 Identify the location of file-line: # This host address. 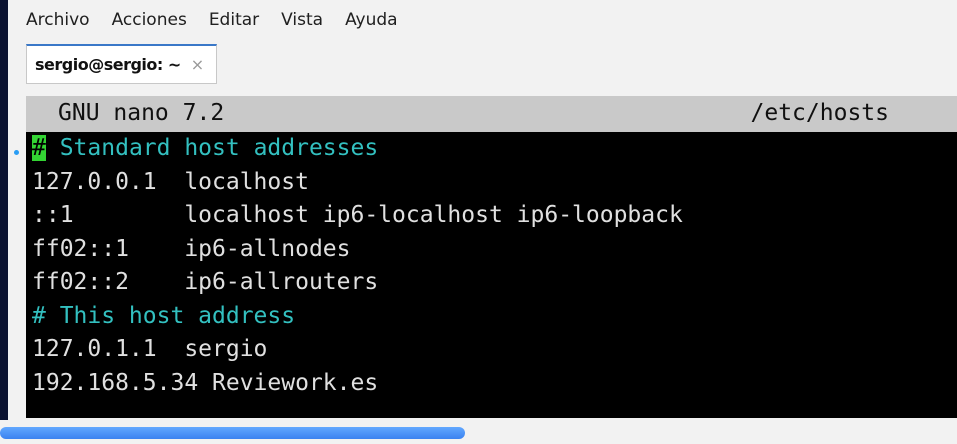
(164, 315).